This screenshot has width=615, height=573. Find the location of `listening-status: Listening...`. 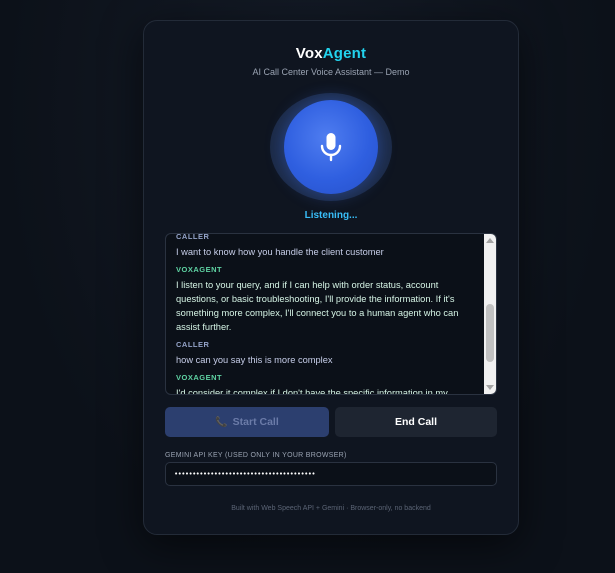

listening-status: Listening... is located at coordinates (331, 215).